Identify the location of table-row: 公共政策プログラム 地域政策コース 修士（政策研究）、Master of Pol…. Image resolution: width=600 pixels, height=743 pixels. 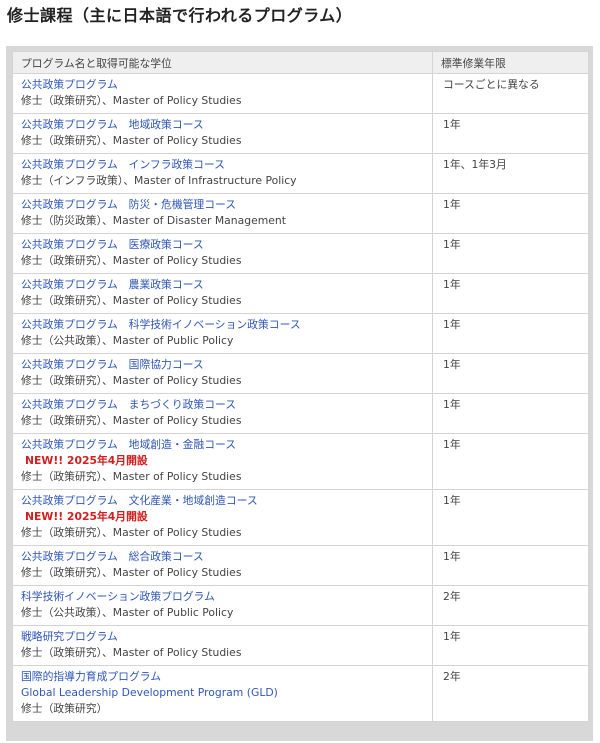
(300, 133).